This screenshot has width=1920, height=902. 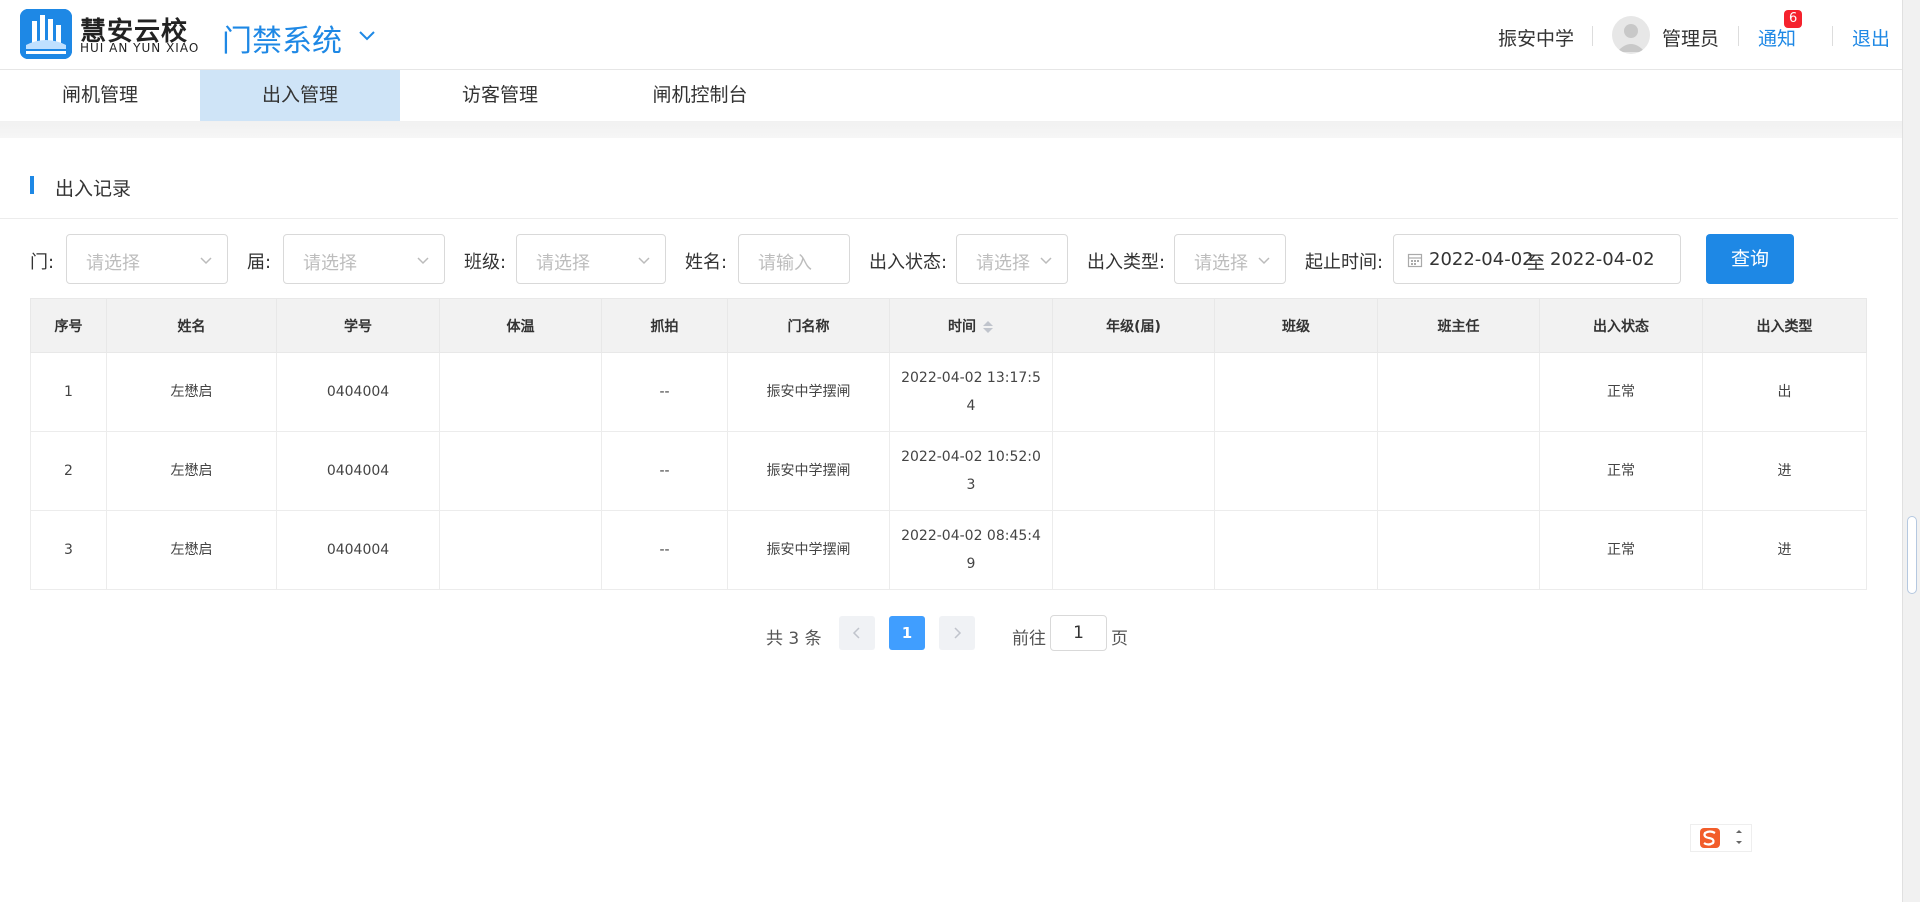 I want to click on school-logo-icon, so click(x=46, y=34).